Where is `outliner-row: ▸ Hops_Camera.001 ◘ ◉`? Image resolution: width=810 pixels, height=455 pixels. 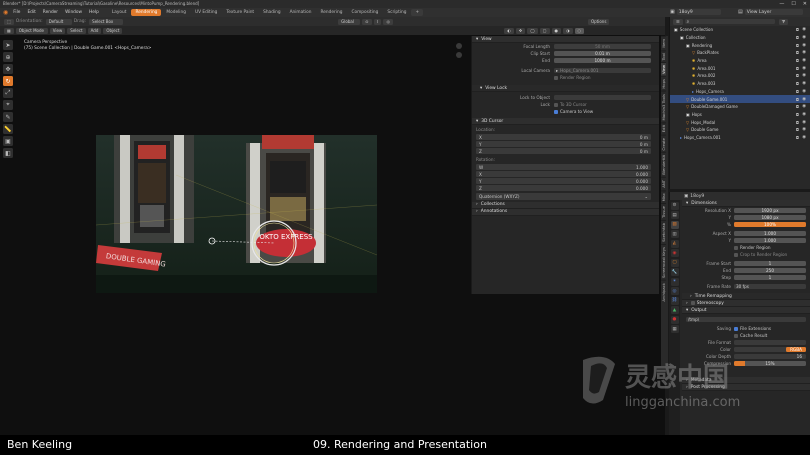 outliner-row: ▸ Hops_Camera.001 ◘ ◉ is located at coordinates (740, 138).